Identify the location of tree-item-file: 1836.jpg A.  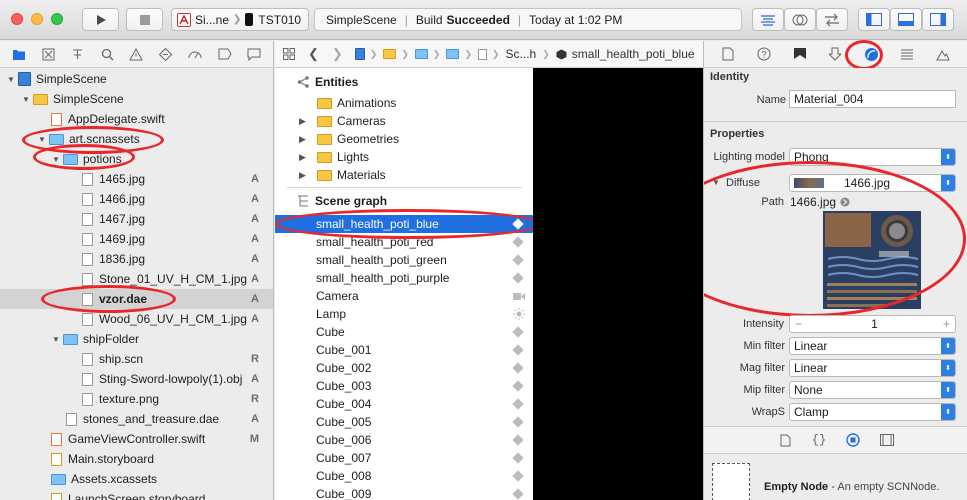
(136, 259).